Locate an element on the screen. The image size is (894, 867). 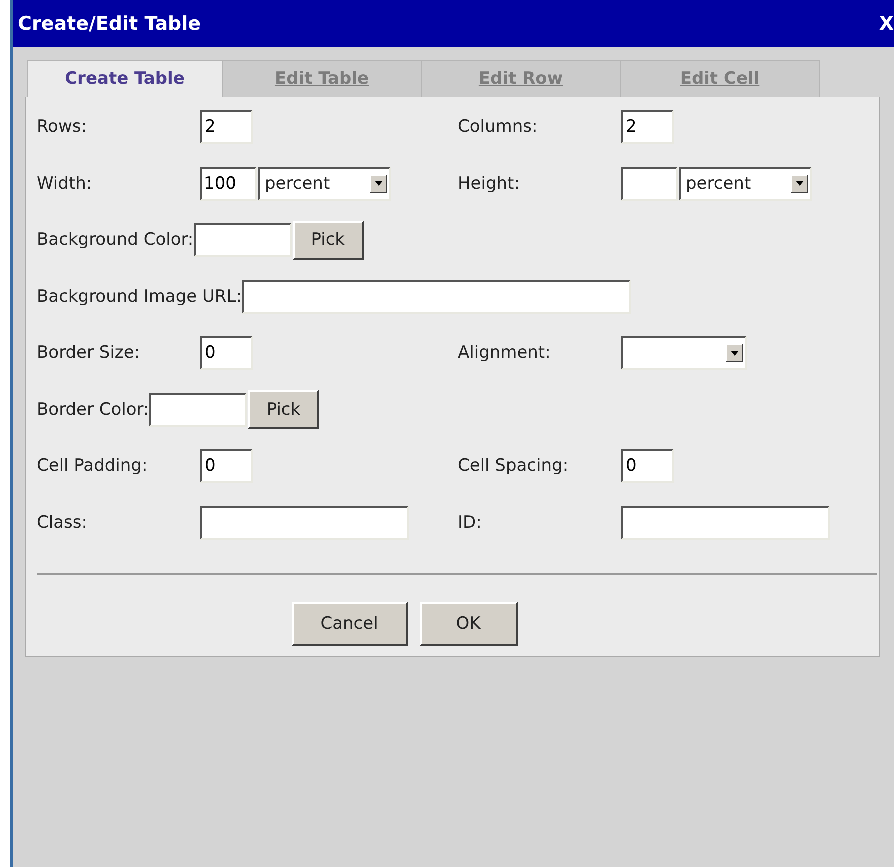
field-label: Width: is located at coordinates (65, 184).